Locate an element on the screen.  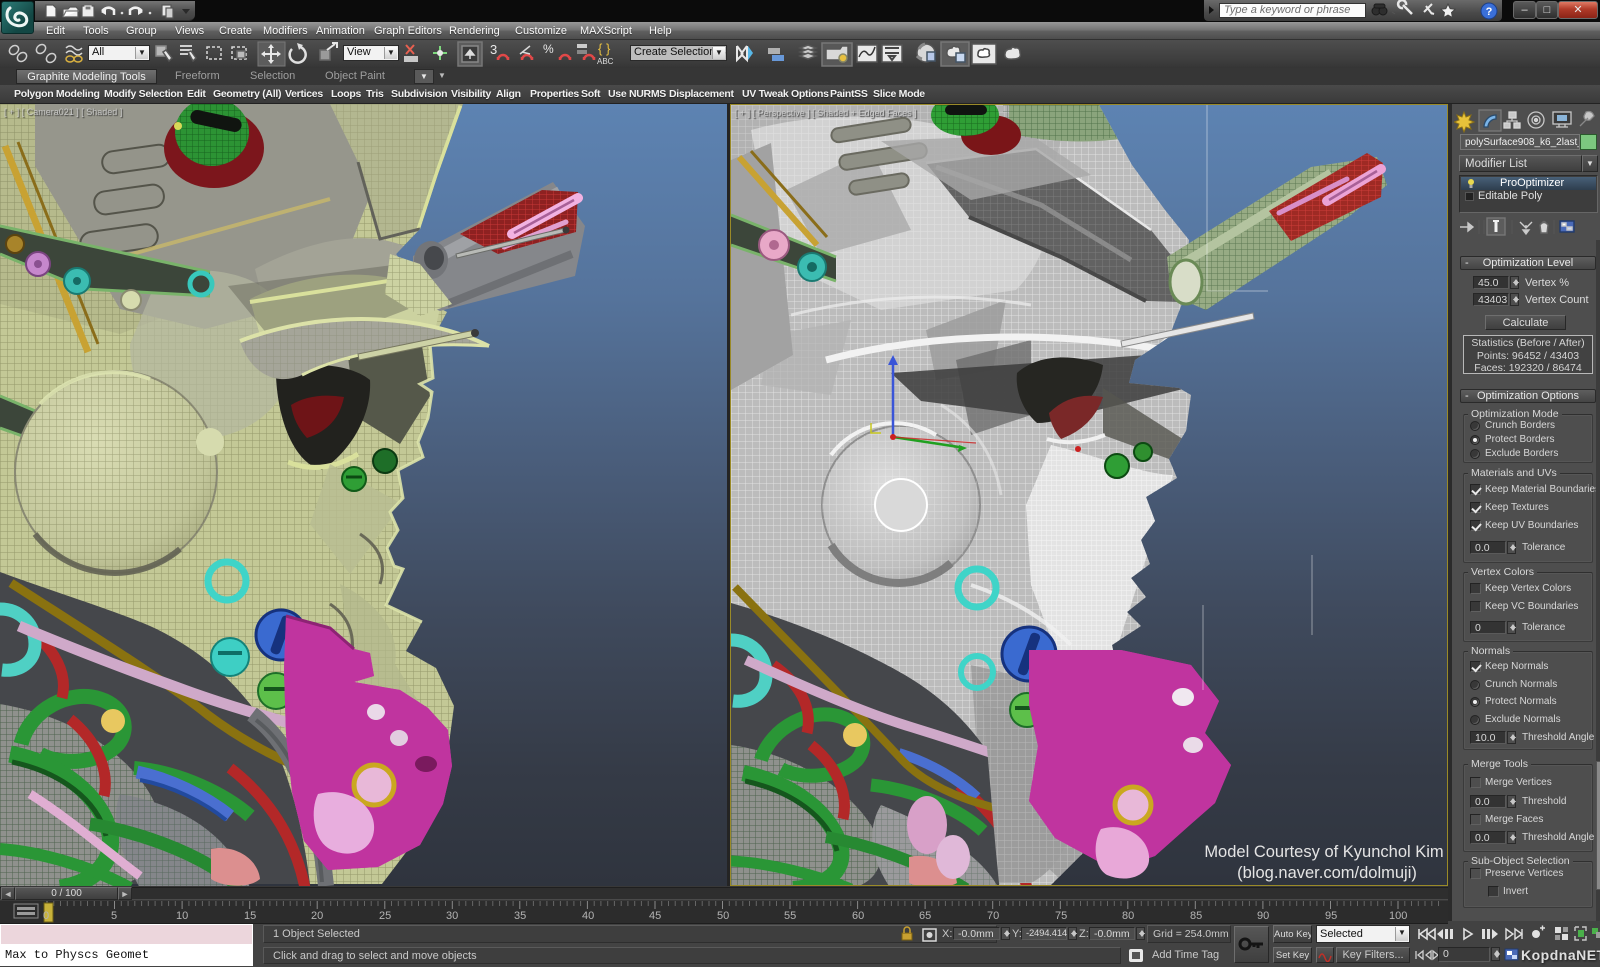
svg-text: Model Courtesy of Kyunchol Kim is located at coordinates (1323, 852).